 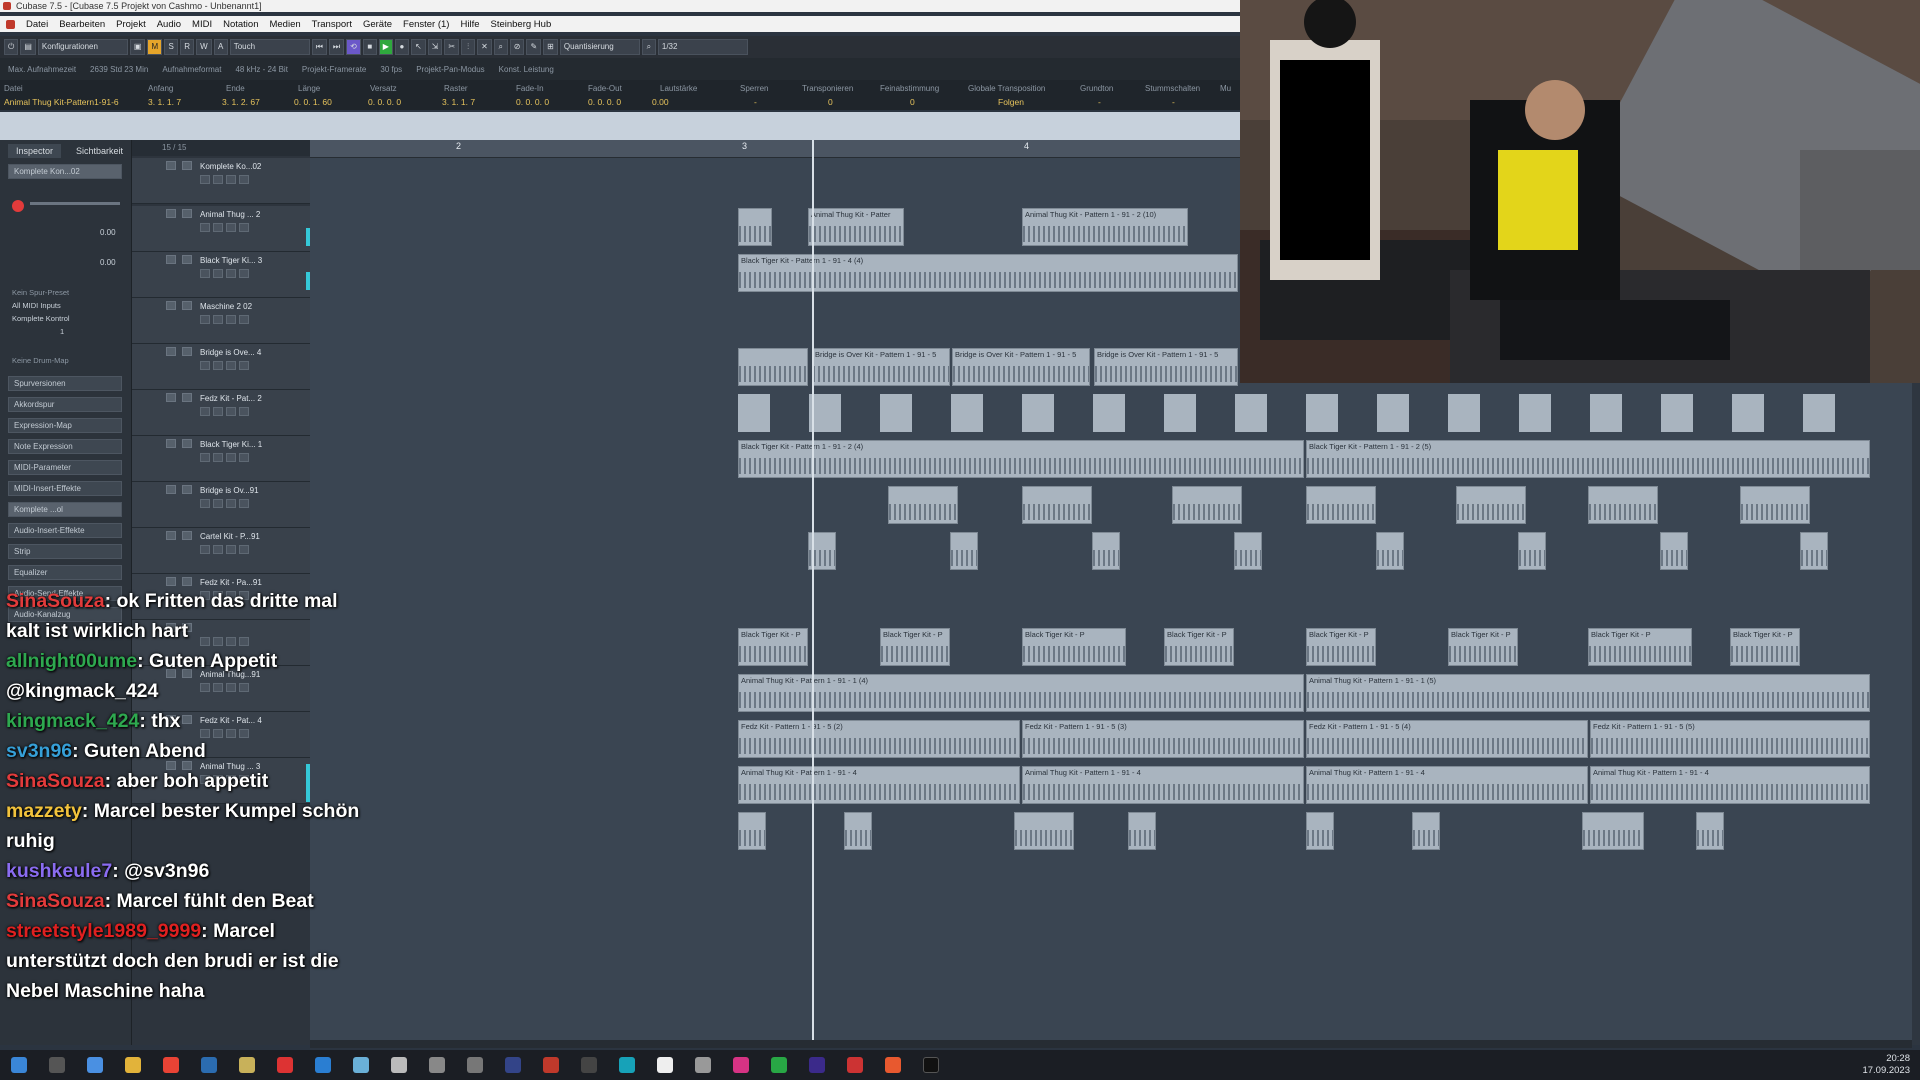 What do you see at coordinates (384, 102) in the screenshot?
I see `info-value-offset: 0. 0. 0. 0` at bounding box center [384, 102].